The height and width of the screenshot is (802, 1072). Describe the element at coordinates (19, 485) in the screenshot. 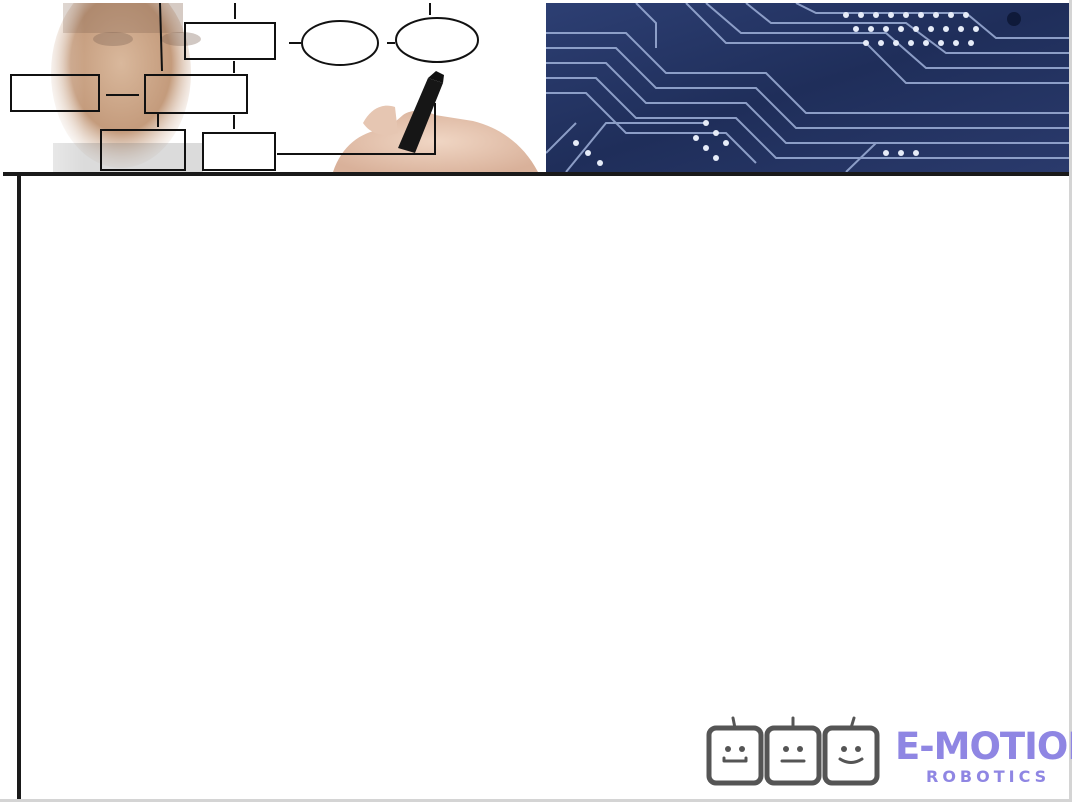

I see `left-margin-rule` at that location.